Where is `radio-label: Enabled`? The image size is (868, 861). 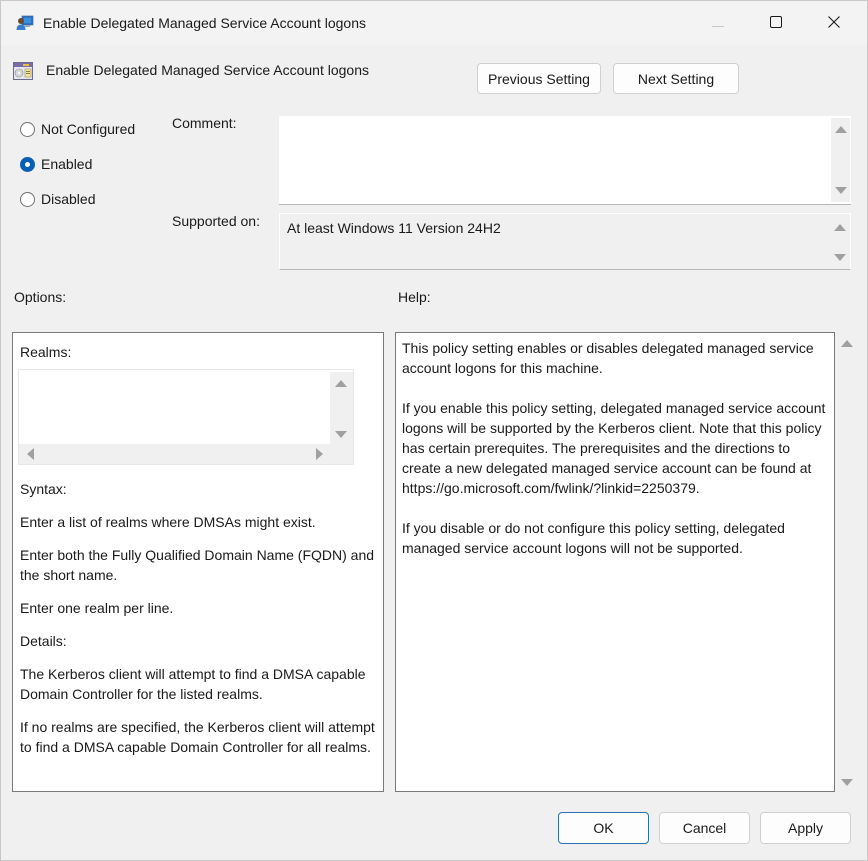 radio-label: Enabled is located at coordinates (67, 164).